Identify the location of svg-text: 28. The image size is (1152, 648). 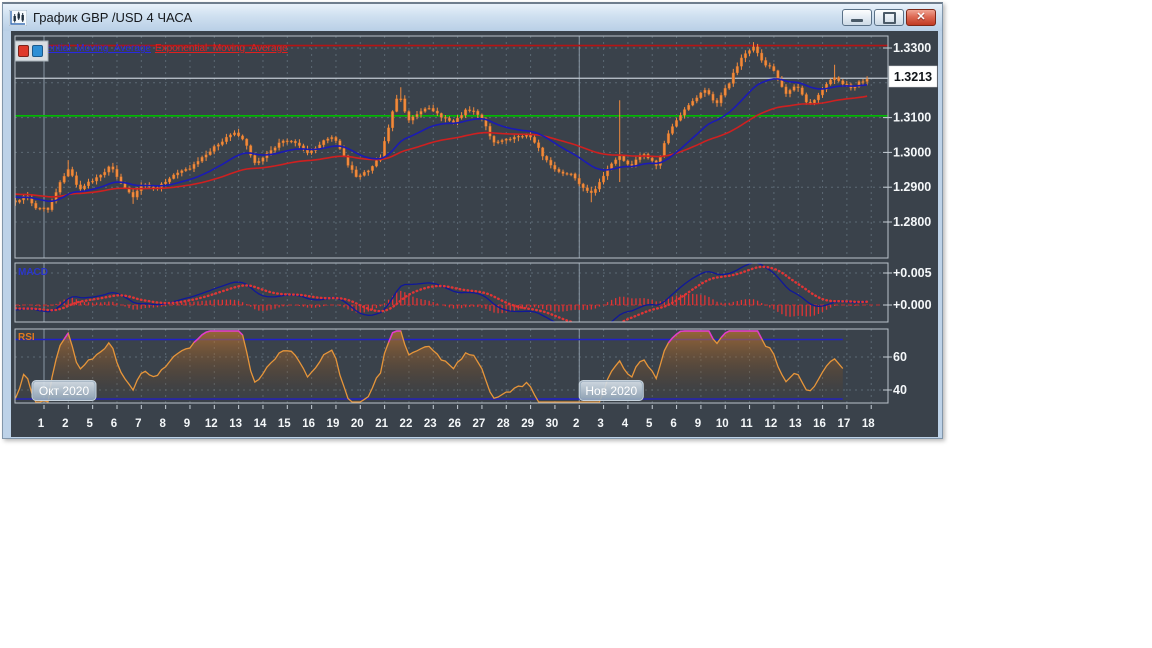
(503, 424).